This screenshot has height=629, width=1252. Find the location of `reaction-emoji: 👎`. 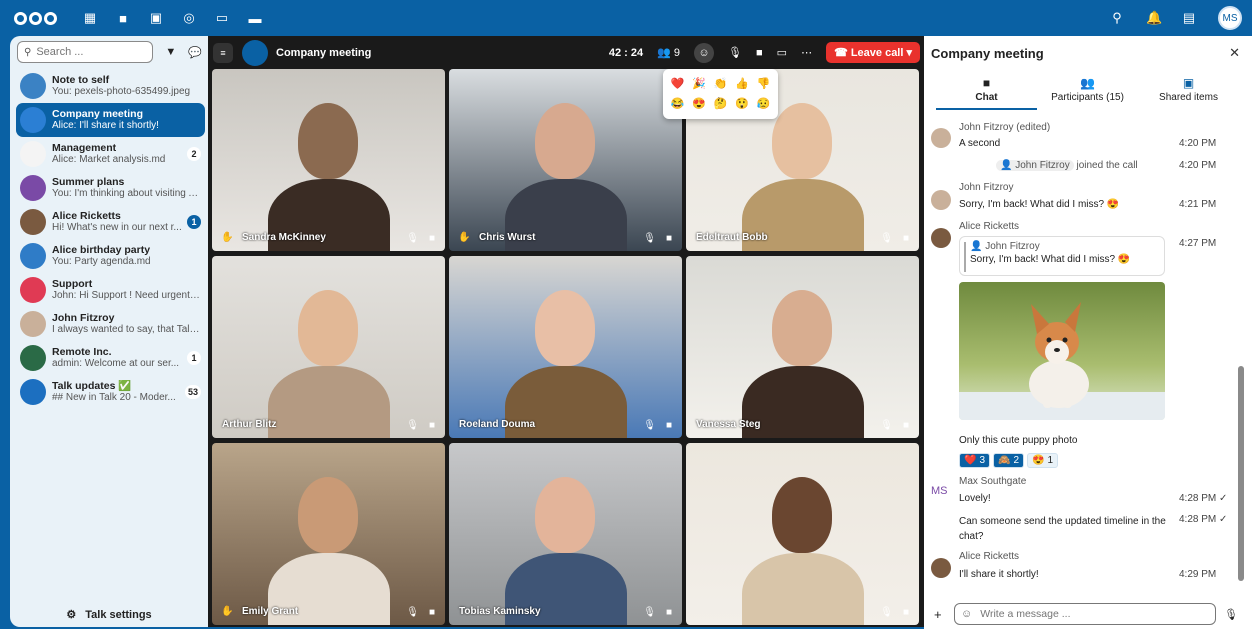

reaction-emoji: 👎 is located at coordinates (763, 84).